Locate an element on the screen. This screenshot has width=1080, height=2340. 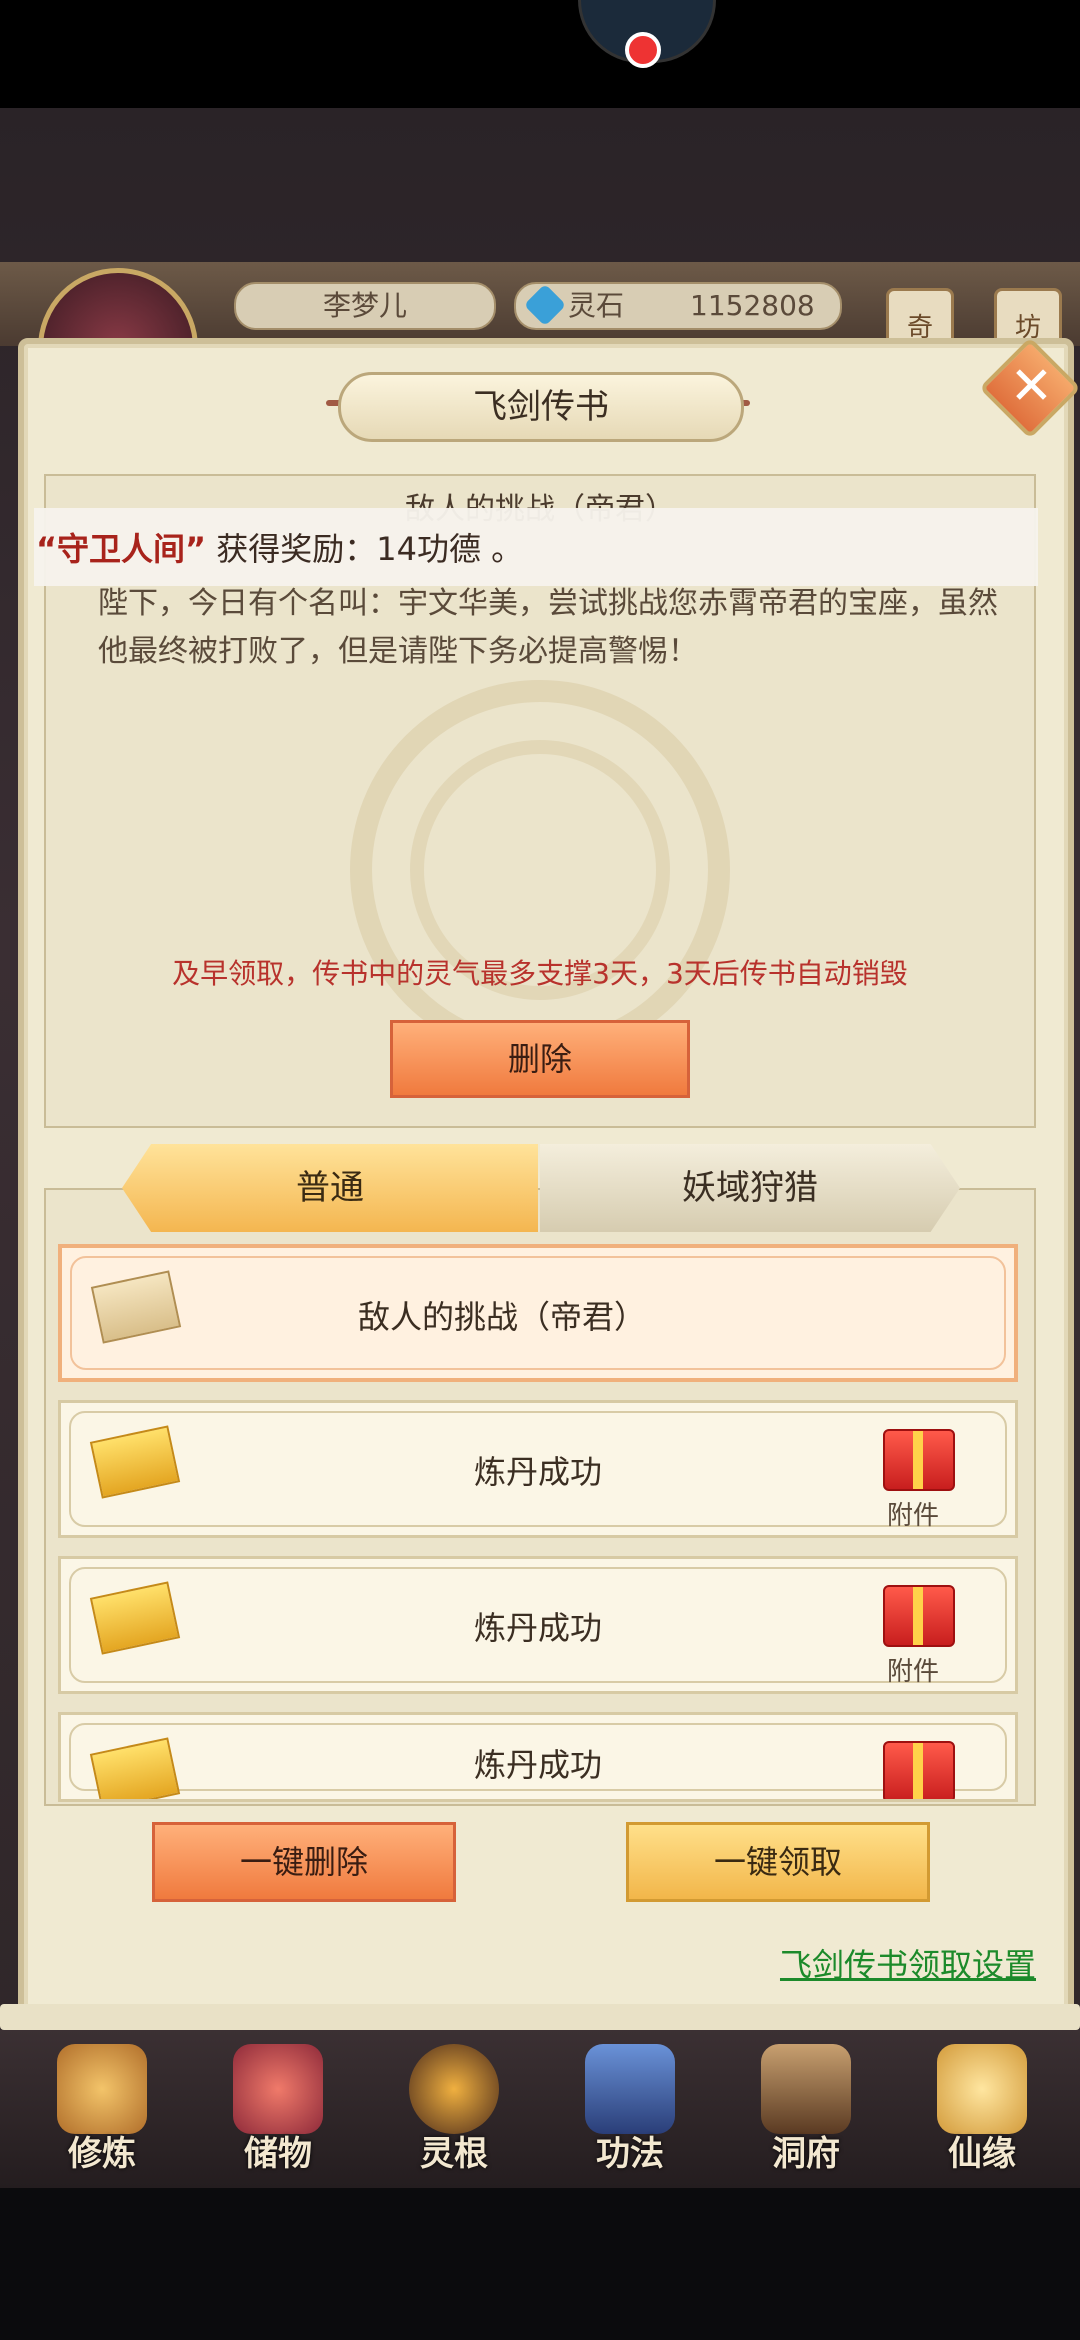
tab-normal: 普通 is located at coordinates (330, 1188).